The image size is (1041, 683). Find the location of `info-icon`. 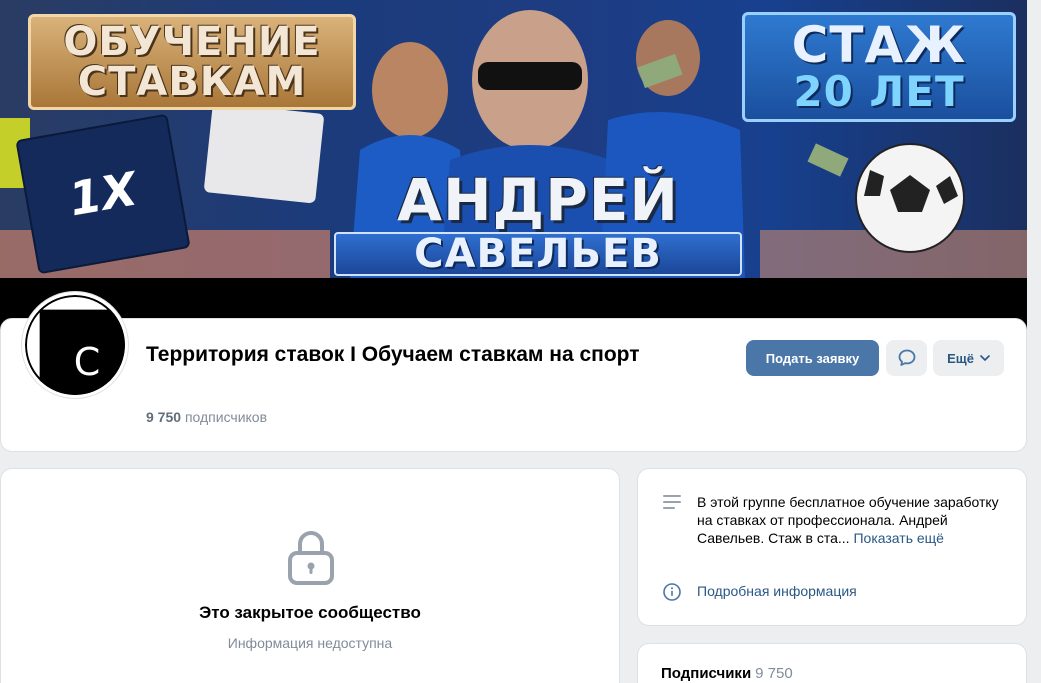

info-icon is located at coordinates (672, 592).